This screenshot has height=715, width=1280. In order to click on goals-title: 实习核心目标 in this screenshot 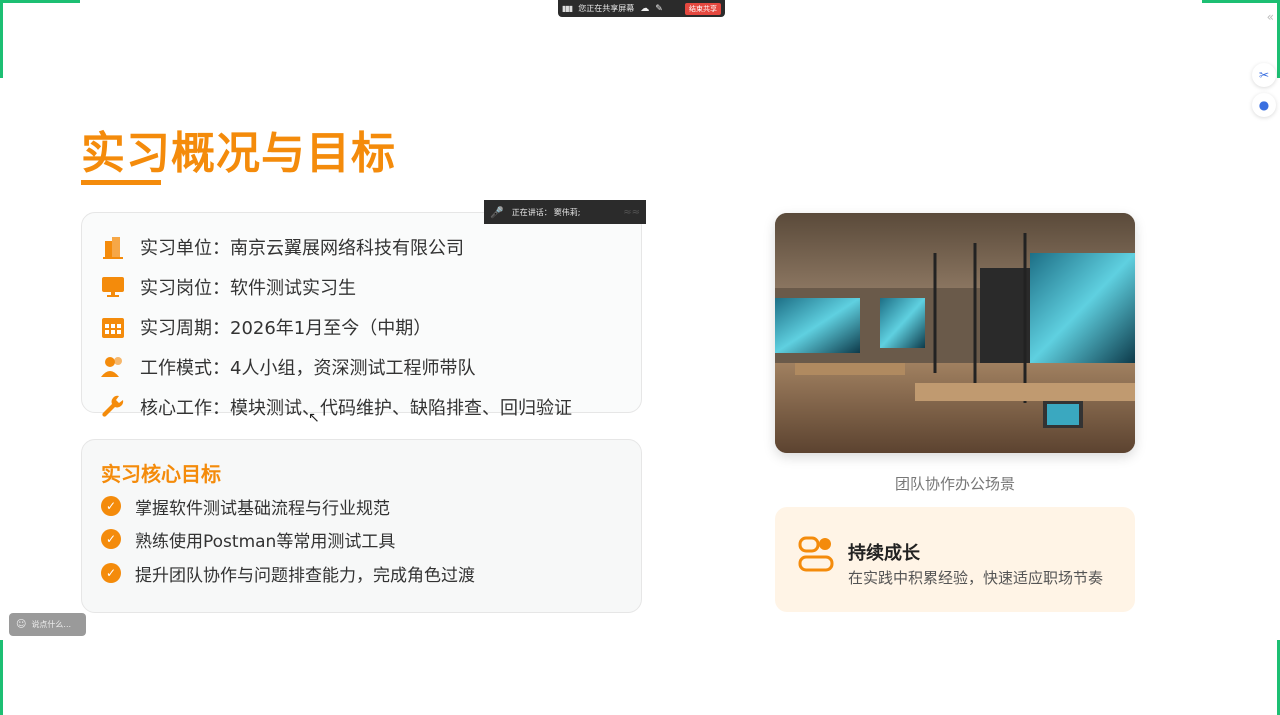, I will do `click(161, 474)`.